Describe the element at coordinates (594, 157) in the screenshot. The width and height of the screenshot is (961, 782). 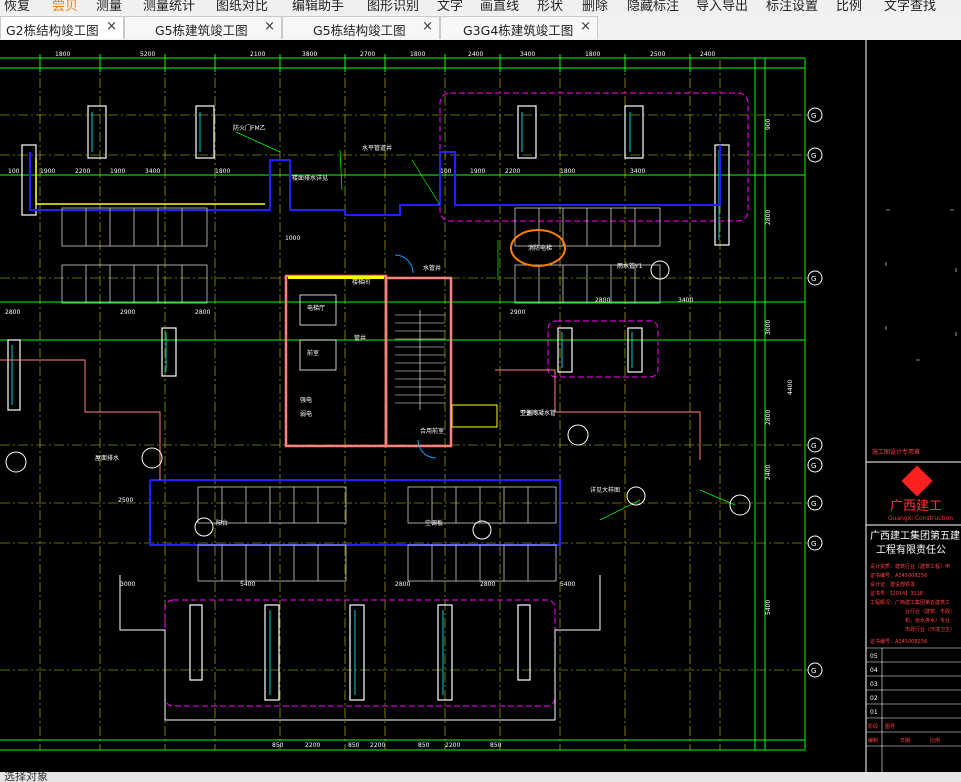
I see `balcony-outline-top-right` at that location.